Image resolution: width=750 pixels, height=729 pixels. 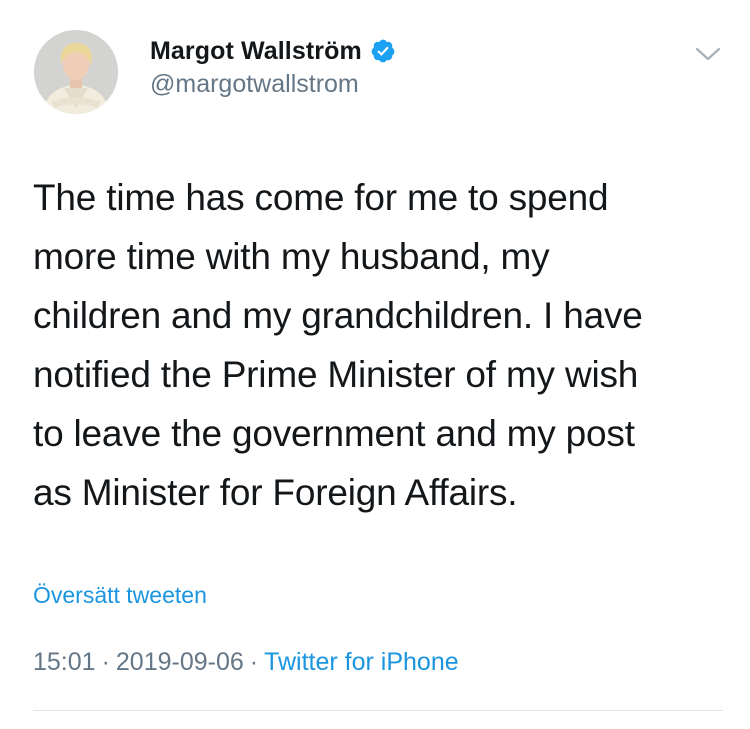 What do you see at coordinates (120, 595) in the screenshot?
I see `translate-tweet-link: Översätt tweeten` at bounding box center [120, 595].